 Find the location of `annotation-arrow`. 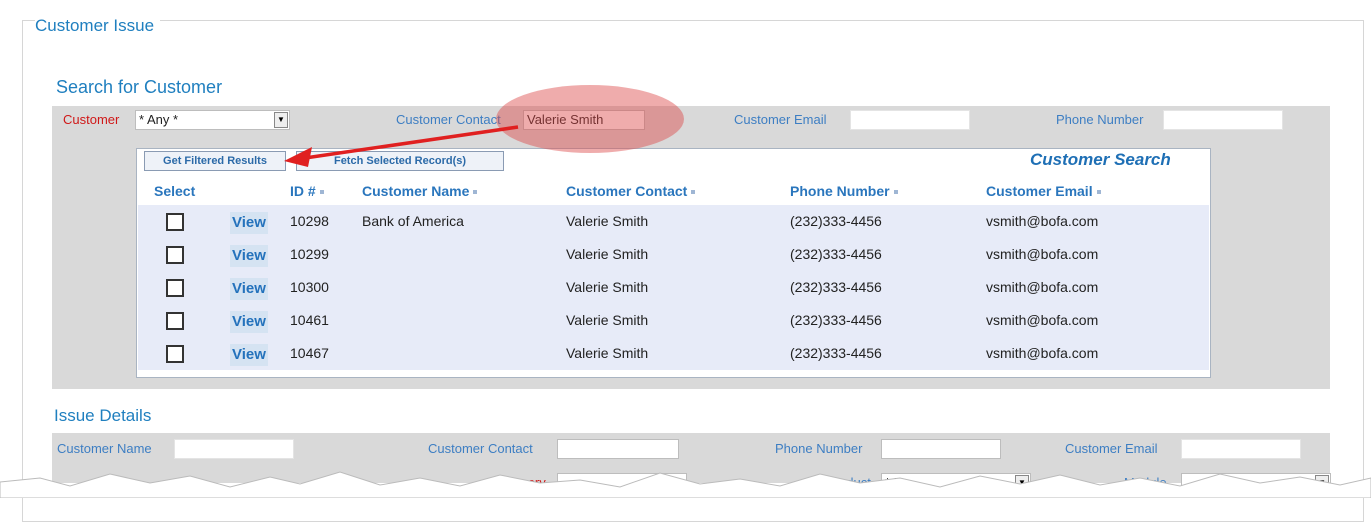

annotation-arrow is located at coordinates (401, 146).